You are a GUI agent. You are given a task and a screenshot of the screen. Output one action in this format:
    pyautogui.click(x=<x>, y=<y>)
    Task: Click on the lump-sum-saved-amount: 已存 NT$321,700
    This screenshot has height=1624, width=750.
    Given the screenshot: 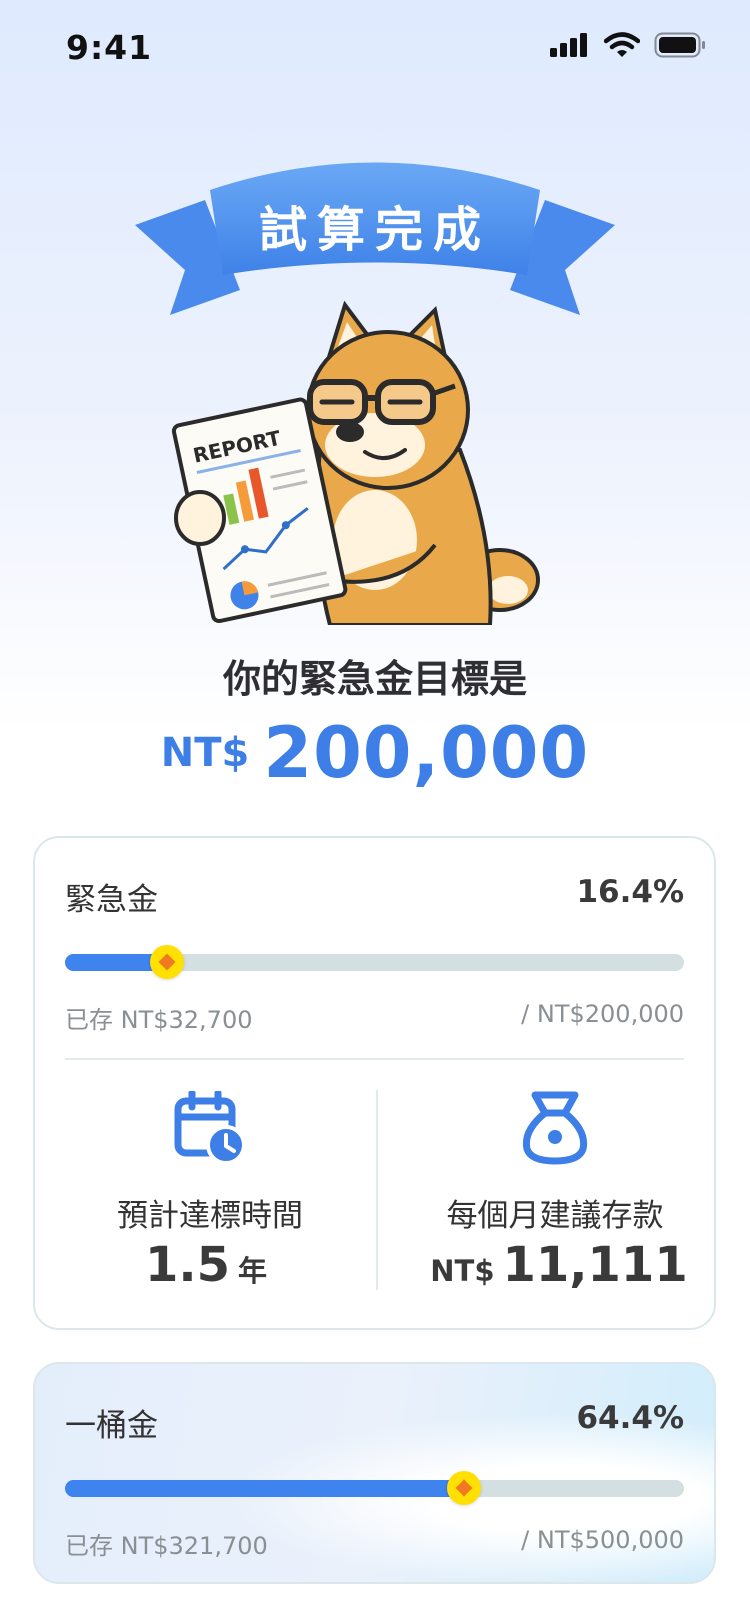 What is the action you would take?
    pyautogui.click(x=166, y=1546)
    